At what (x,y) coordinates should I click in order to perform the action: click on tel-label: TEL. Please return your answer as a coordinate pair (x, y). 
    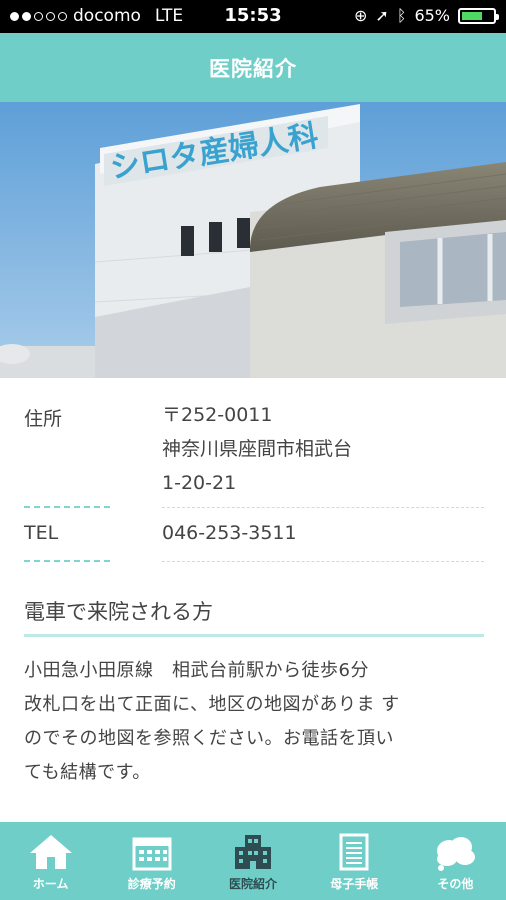
    Looking at the image, I should click on (41, 533).